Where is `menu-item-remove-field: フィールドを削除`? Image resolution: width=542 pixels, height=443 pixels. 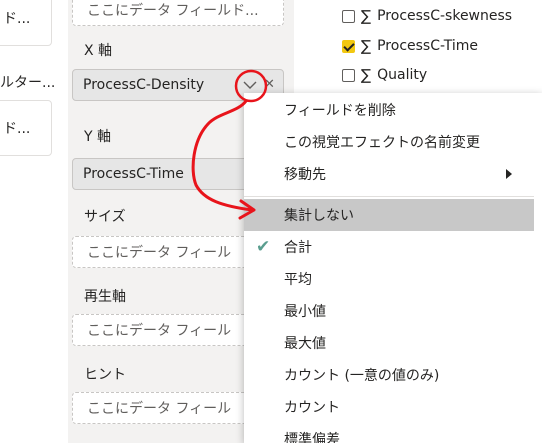
menu-item-remove-field: フィールドを削除 is located at coordinates (389, 110).